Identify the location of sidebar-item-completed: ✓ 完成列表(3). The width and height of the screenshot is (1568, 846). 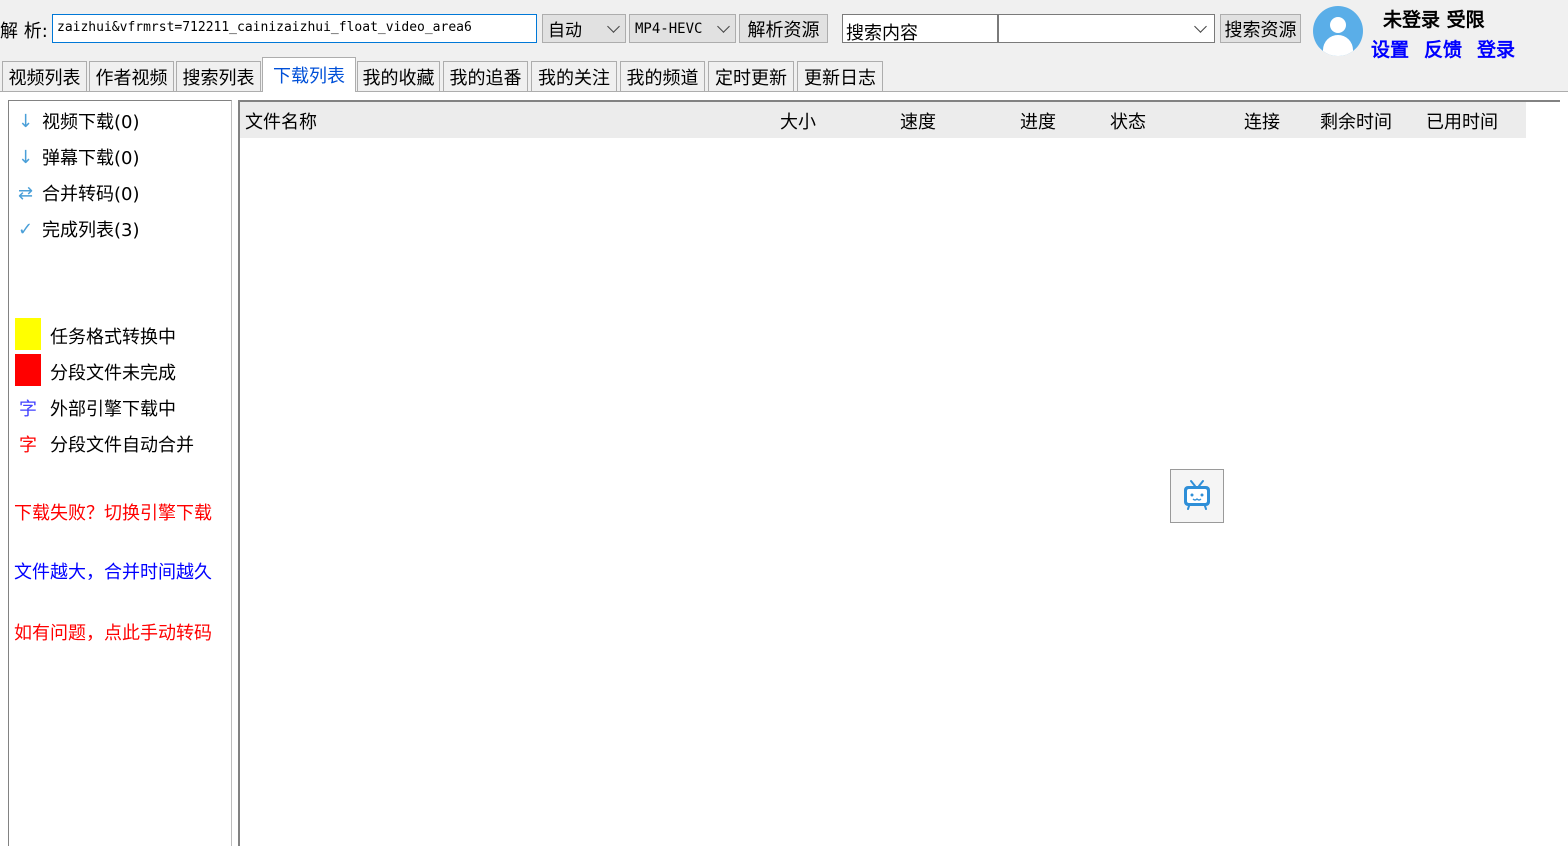
(79, 229).